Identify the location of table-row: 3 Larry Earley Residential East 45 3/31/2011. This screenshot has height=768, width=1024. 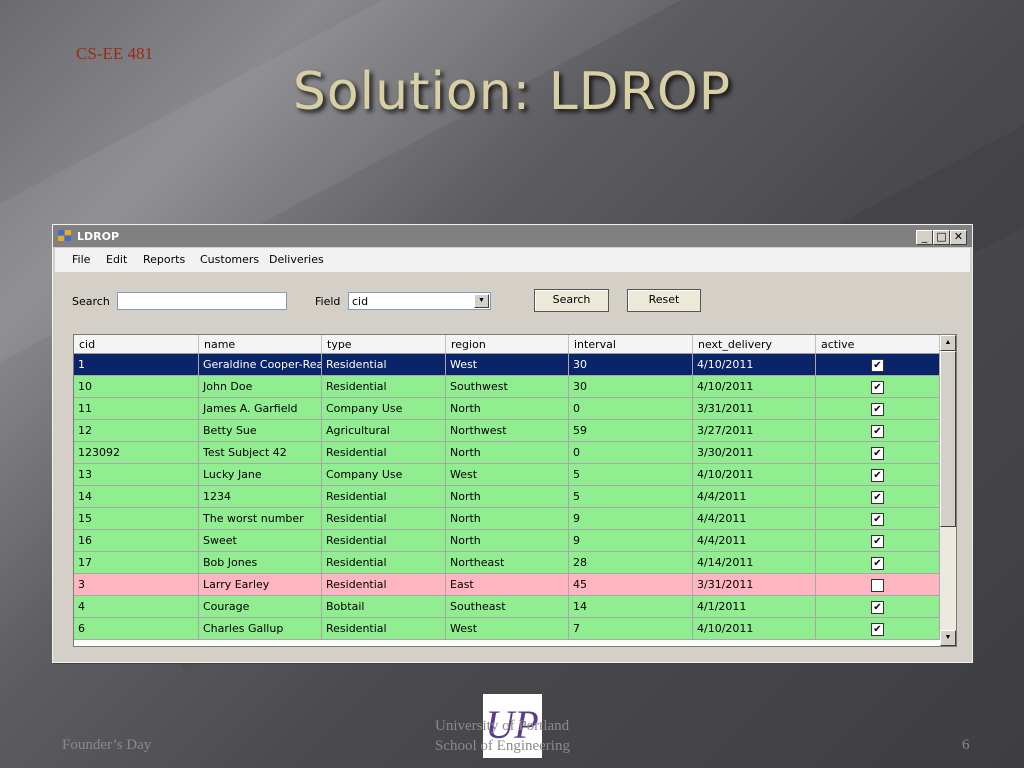
(507, 585).